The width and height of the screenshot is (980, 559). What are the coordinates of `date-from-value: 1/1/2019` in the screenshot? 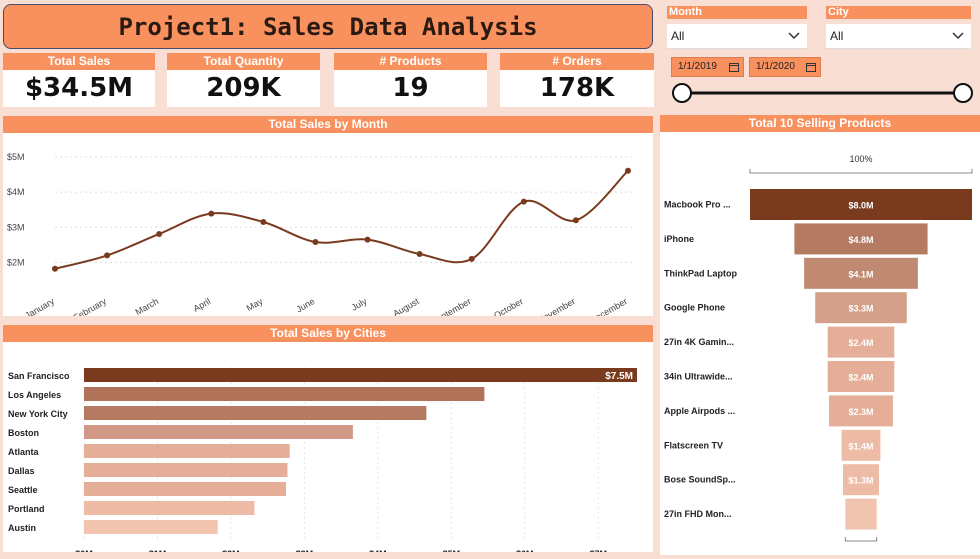 It's located at (697, 66).